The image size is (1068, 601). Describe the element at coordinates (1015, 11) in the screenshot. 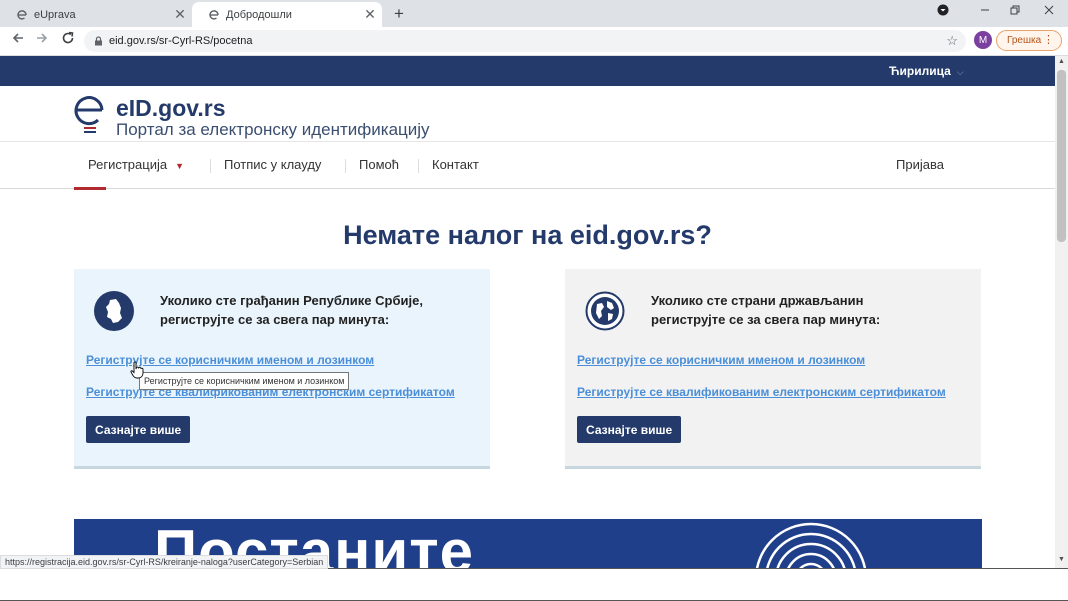

I see `restore-icon` at that location.